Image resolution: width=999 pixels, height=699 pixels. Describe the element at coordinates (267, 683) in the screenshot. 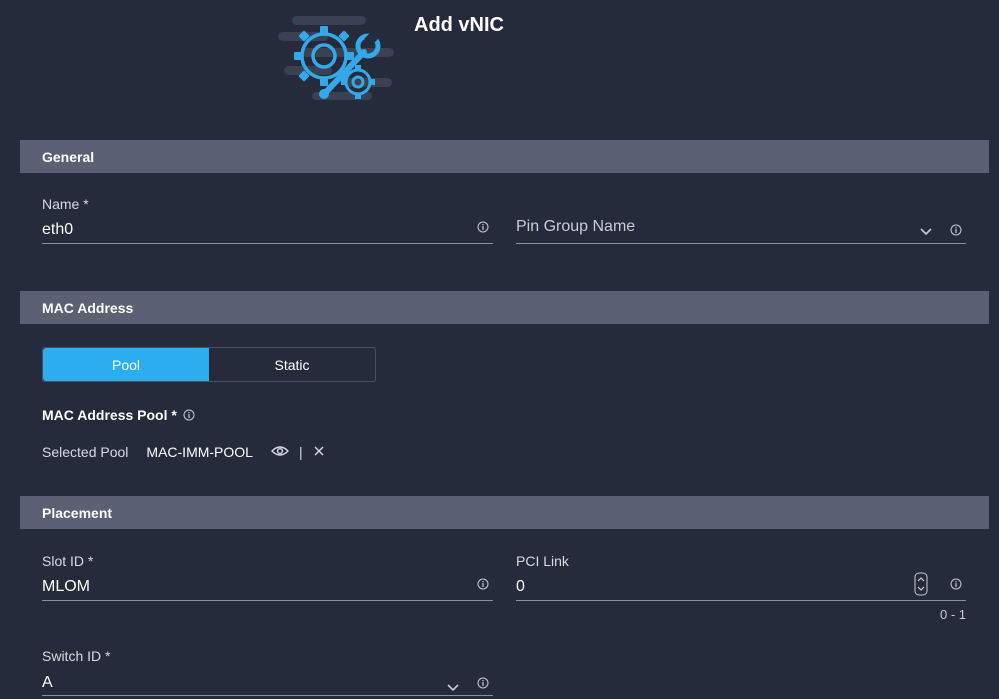

I see `switch-id-select: A` at that location.